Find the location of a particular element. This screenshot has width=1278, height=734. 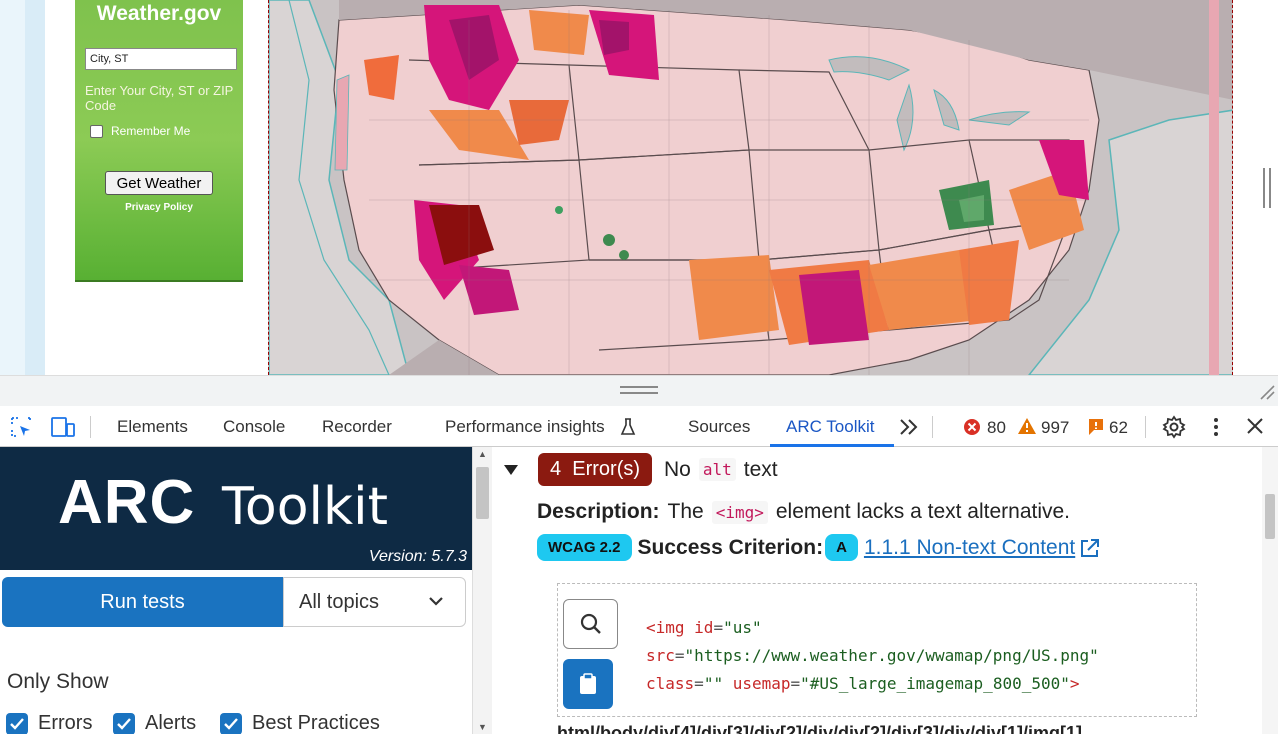

description-label: Description: is located at coordinates (598, 511).